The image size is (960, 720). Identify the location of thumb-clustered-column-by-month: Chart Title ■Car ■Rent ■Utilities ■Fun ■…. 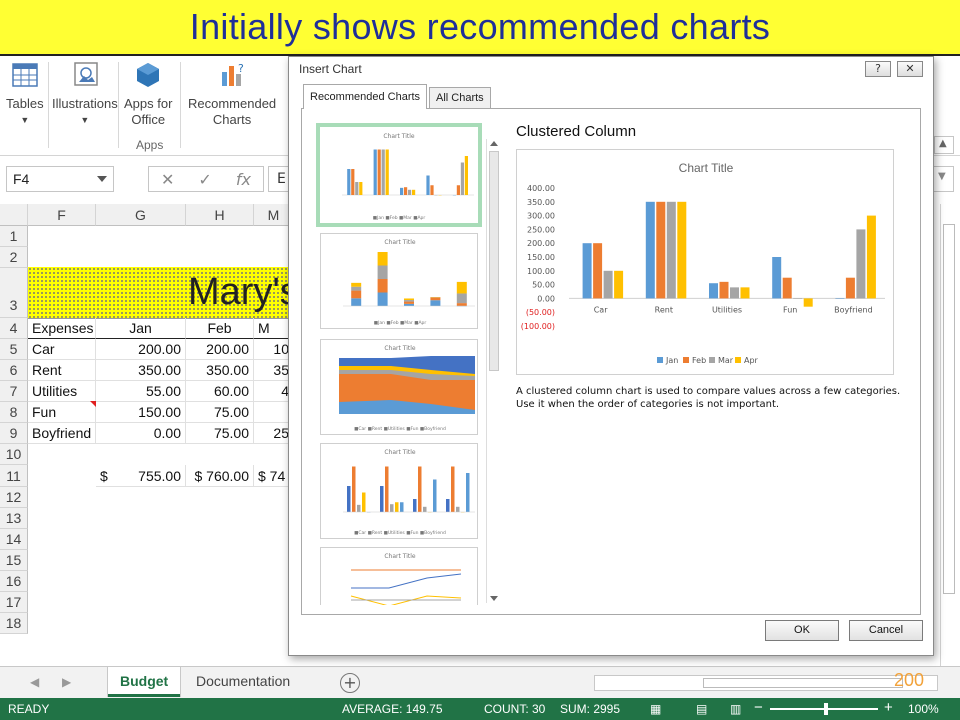
(399, 491).